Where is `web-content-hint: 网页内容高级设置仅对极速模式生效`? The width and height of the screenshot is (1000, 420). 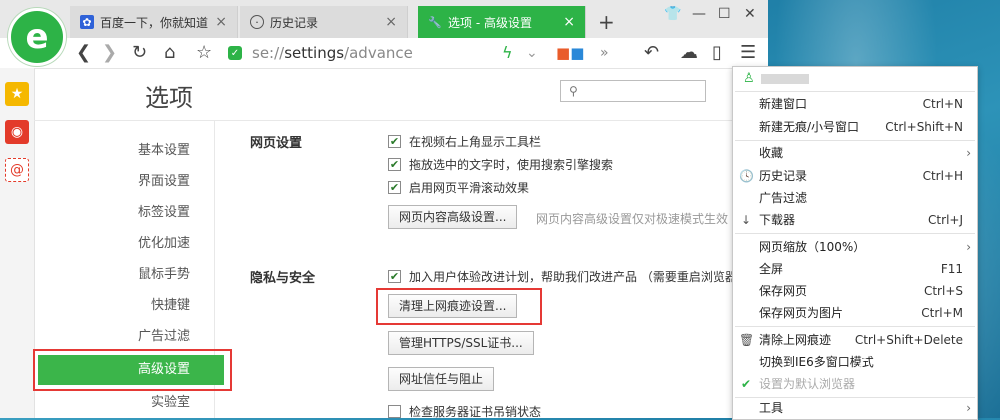
web-content-hint: 网页内容高级设置仅对极速模式生效 is located at coordinates (632, 219).